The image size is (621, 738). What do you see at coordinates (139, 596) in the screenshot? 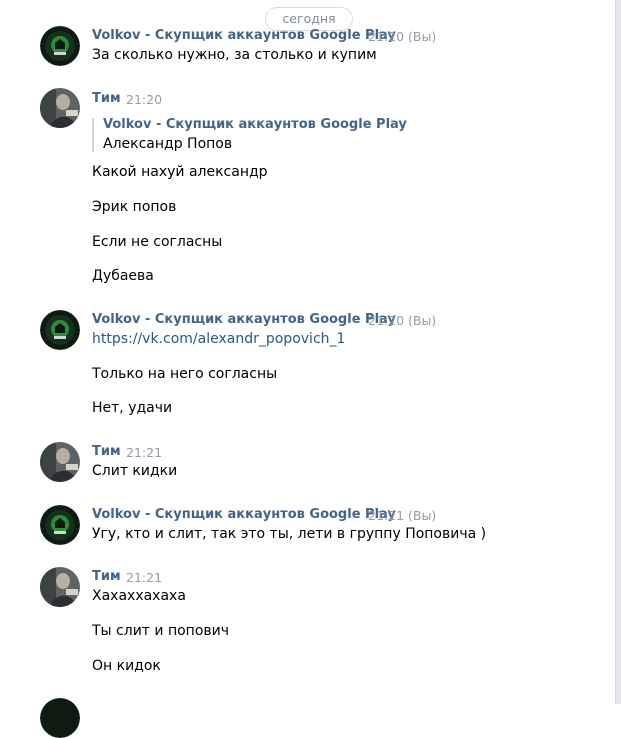
I see `message-text: Хахаххахаха` at bounding box center [139, 596].